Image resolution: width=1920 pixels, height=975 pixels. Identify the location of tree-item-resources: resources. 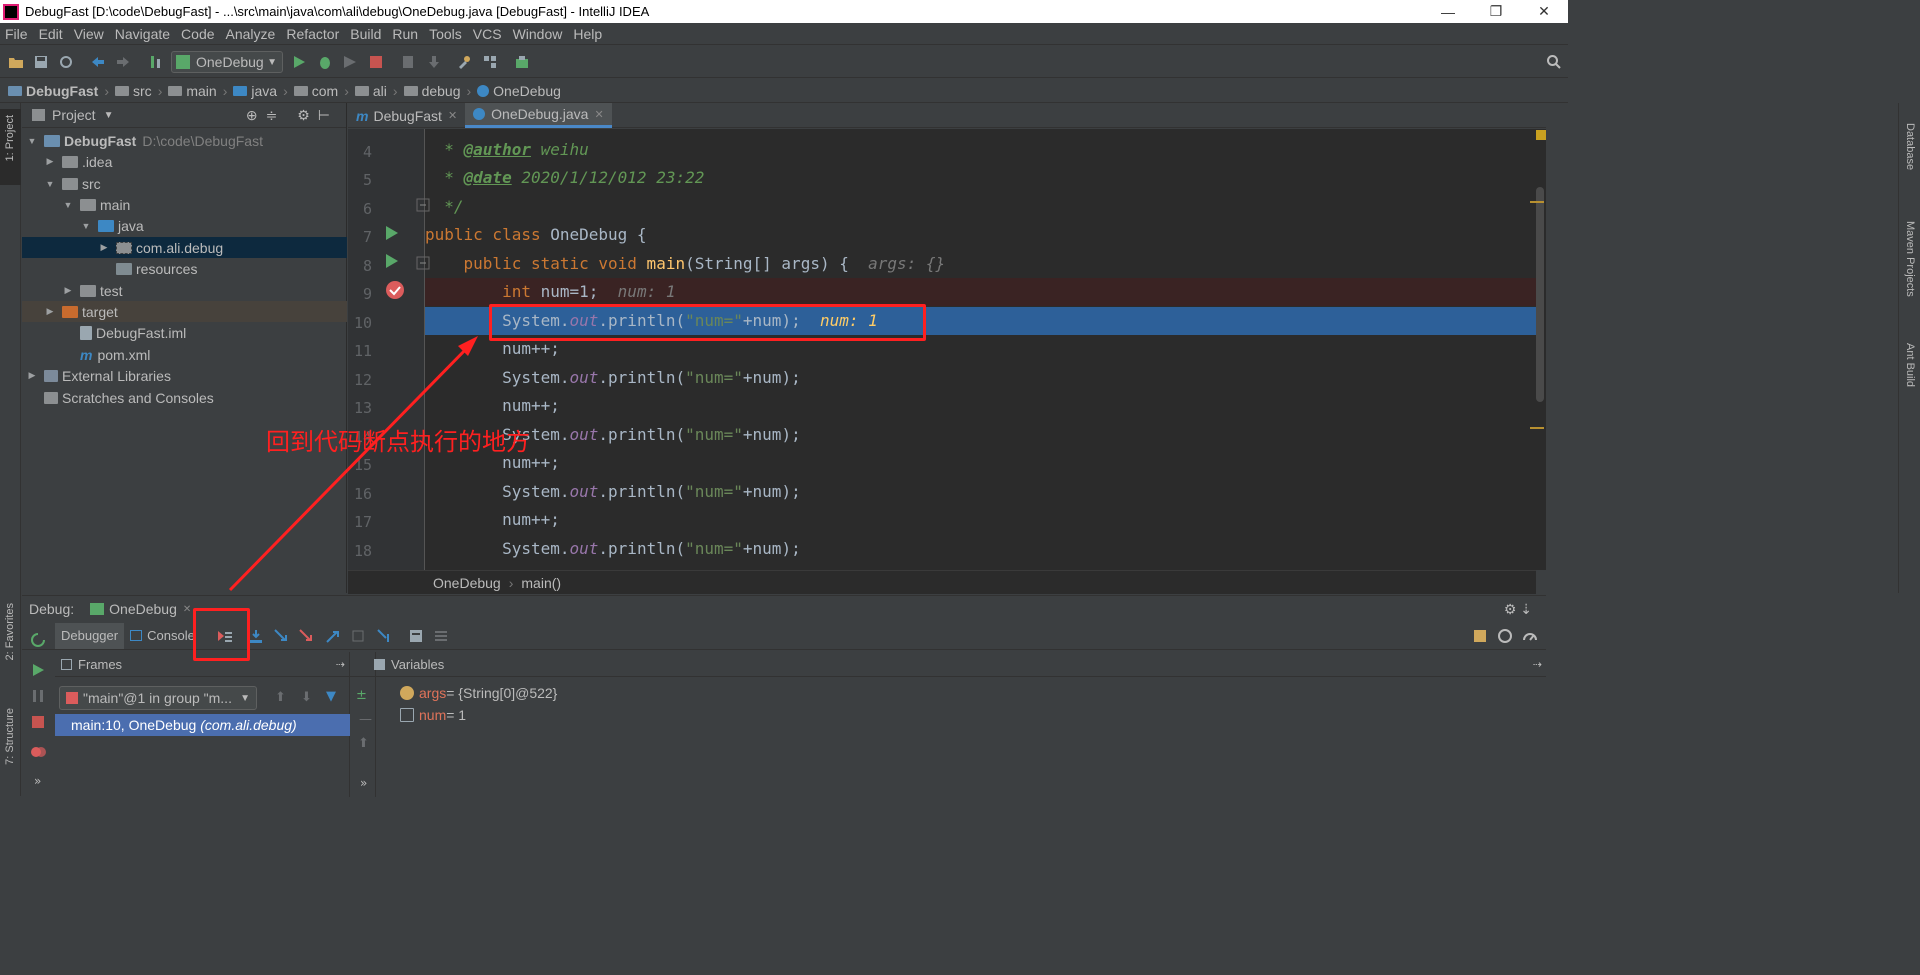
(184, 268).